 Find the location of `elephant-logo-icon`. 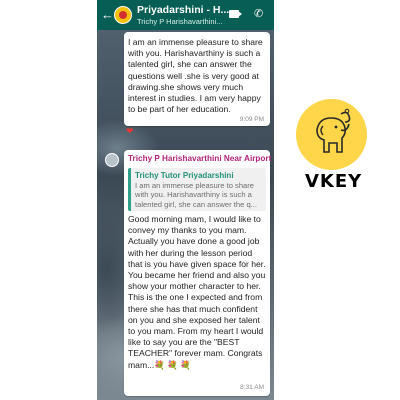

elephant-logo-icon is located at coordinates (333, 130).